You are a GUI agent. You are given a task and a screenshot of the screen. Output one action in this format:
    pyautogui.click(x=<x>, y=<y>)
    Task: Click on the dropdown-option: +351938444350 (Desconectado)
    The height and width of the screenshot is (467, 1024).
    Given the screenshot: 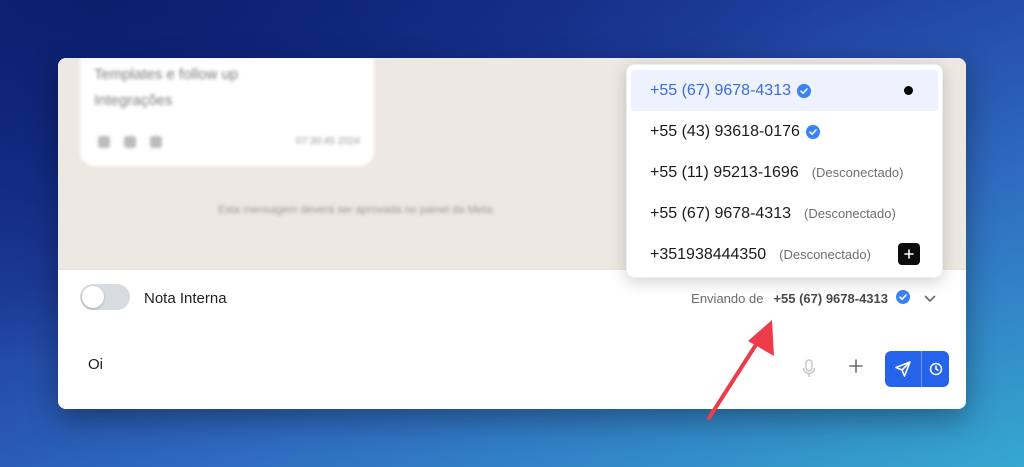 What is the action you would take?
    pyautogui.click(x=784, y=254)
    